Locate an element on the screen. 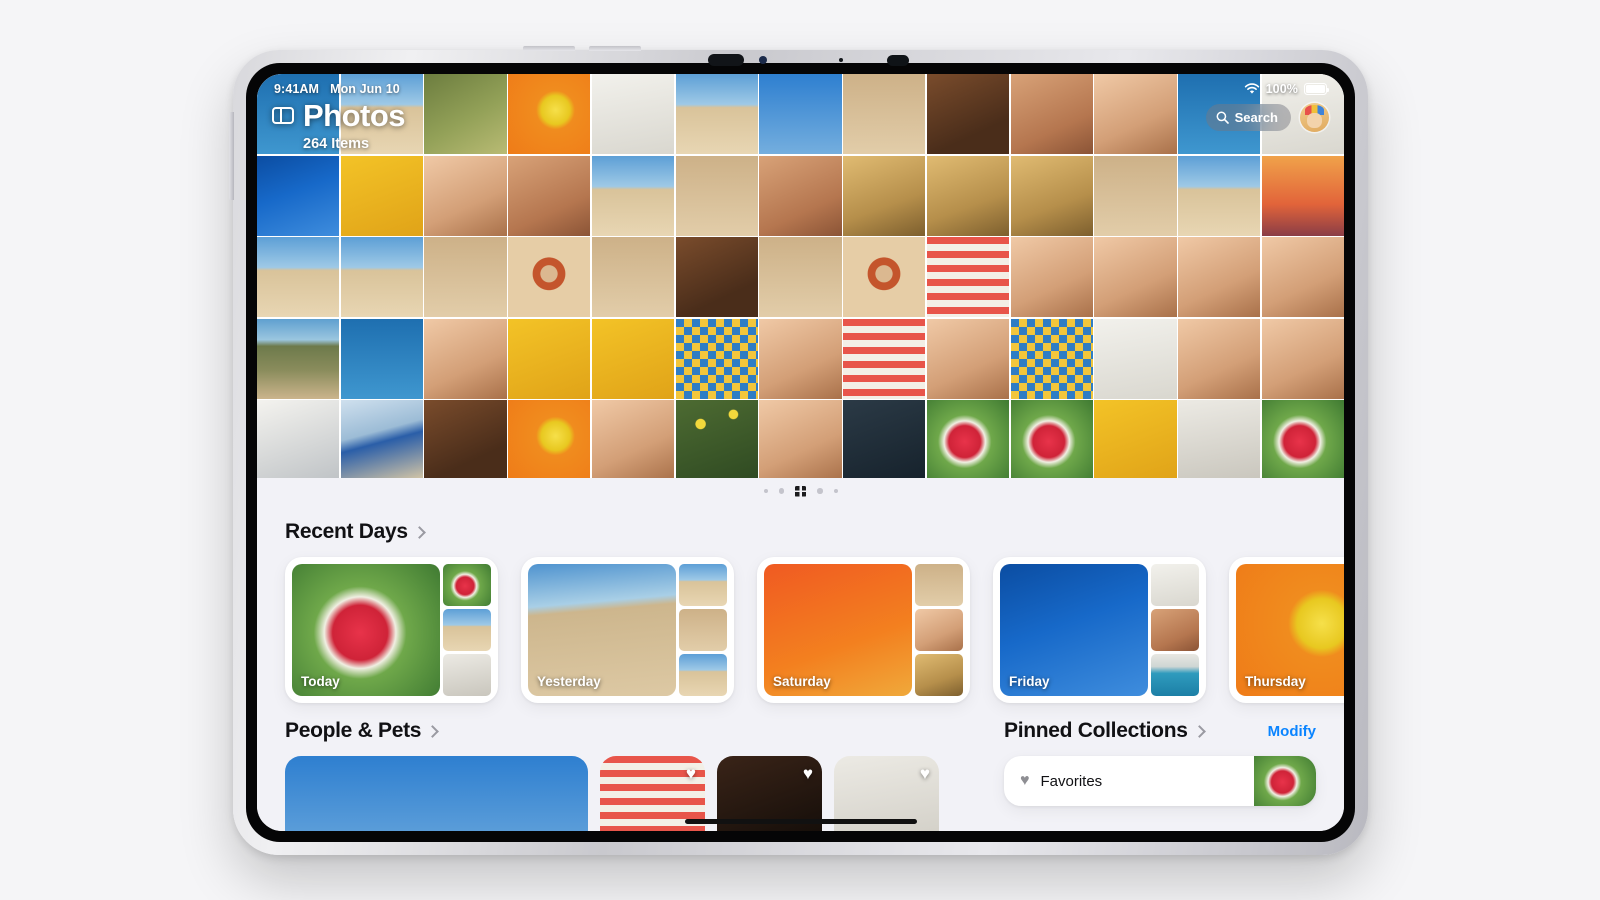 This screenshot has height=900, width=1600. people-and-pets-header: People & Pets is located at coordinates (630, 729).